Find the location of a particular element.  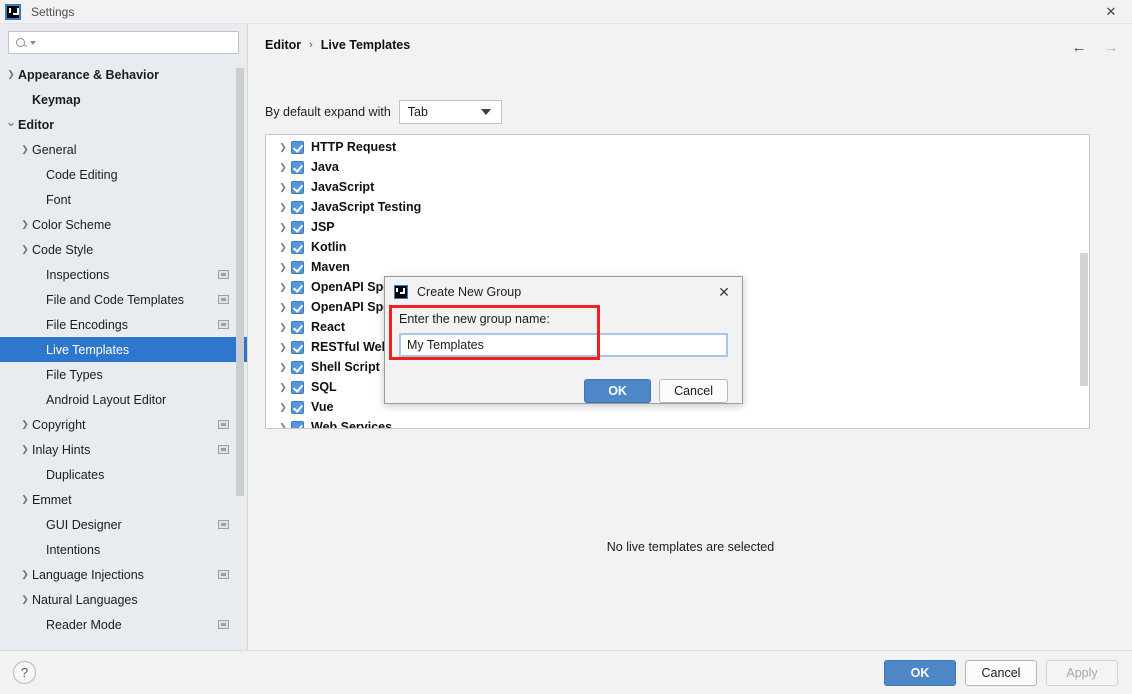

sidebar-item-appearance-behavior: ❯ Appearance & Behavior is located at coordinates (123, 74).